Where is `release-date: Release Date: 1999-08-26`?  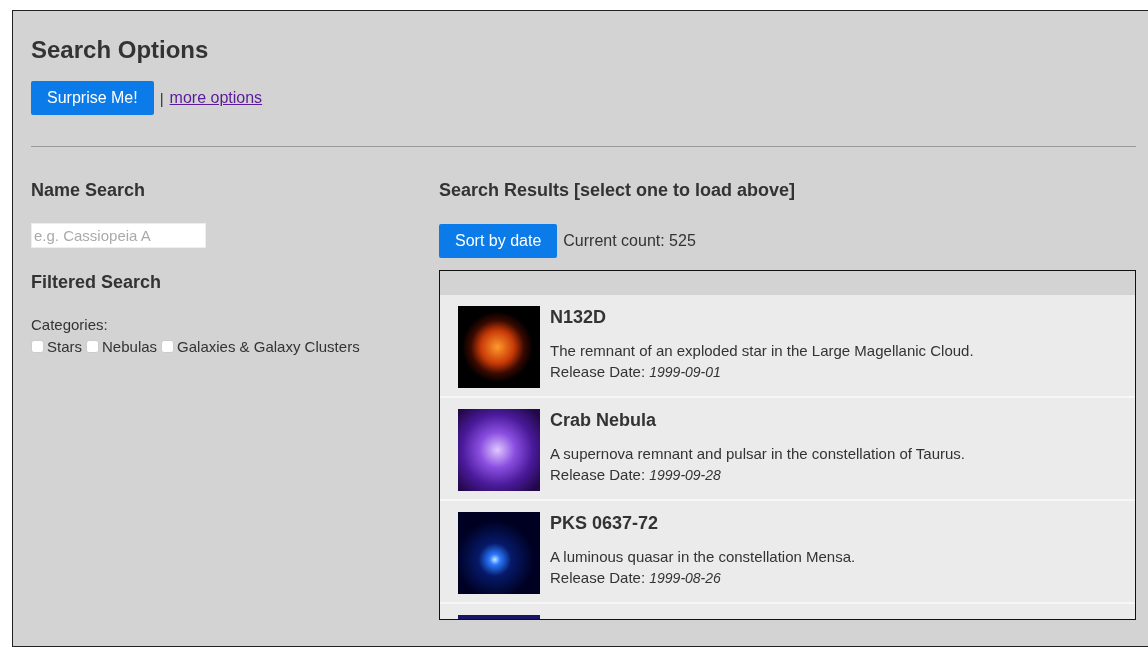
release-date: Release Date: 1999-08-26 is located at coordinates (636, 578).